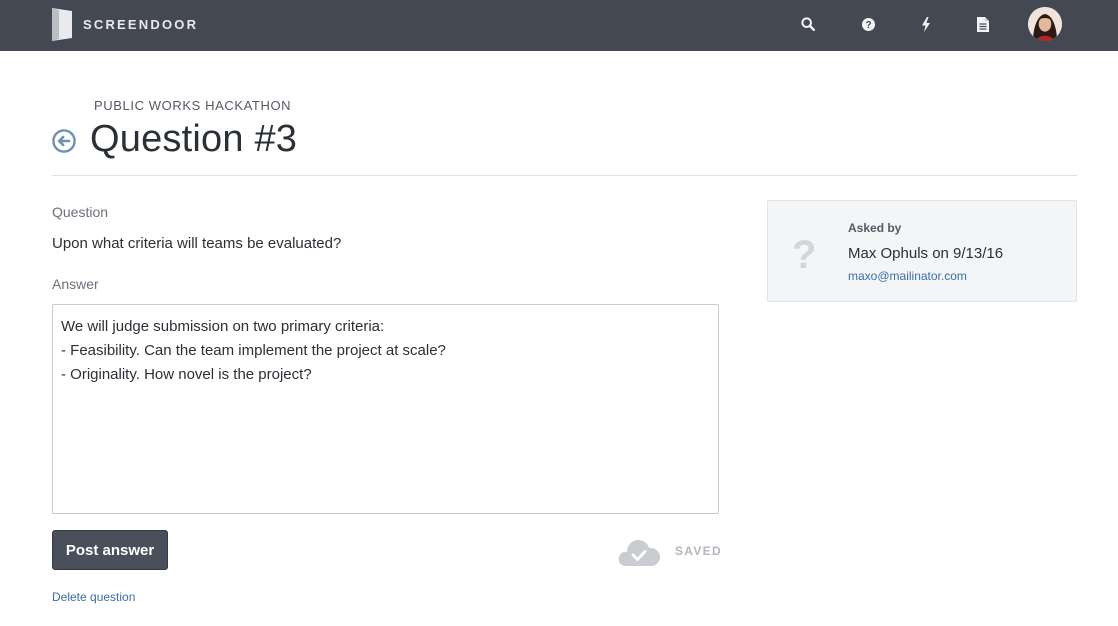 Image resolution: width=1118 pixels, height=626 pixels. What do you see at coordinates (669, 551) in the screenshot?
I see `saved-indicator: SAVED` at bounding box center [669, 551].